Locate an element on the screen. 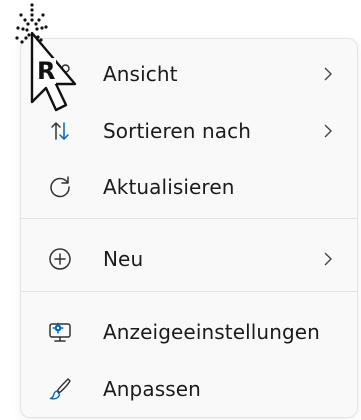  menu-item-neu: Neu is located at coordinates (189, 259).